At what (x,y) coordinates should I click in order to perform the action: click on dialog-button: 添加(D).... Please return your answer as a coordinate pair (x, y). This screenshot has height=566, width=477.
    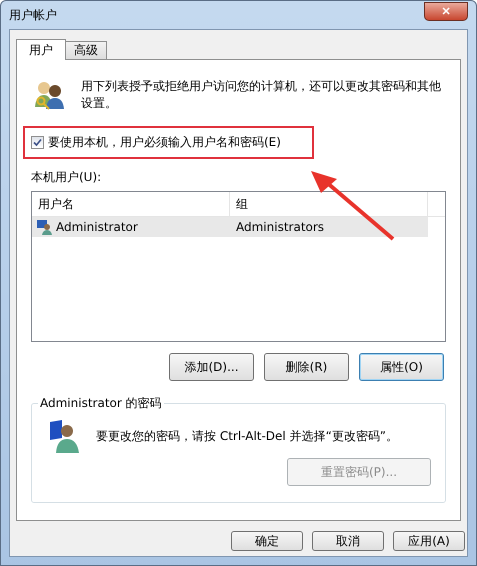
    Looking at the image, I should click on (211, 367).